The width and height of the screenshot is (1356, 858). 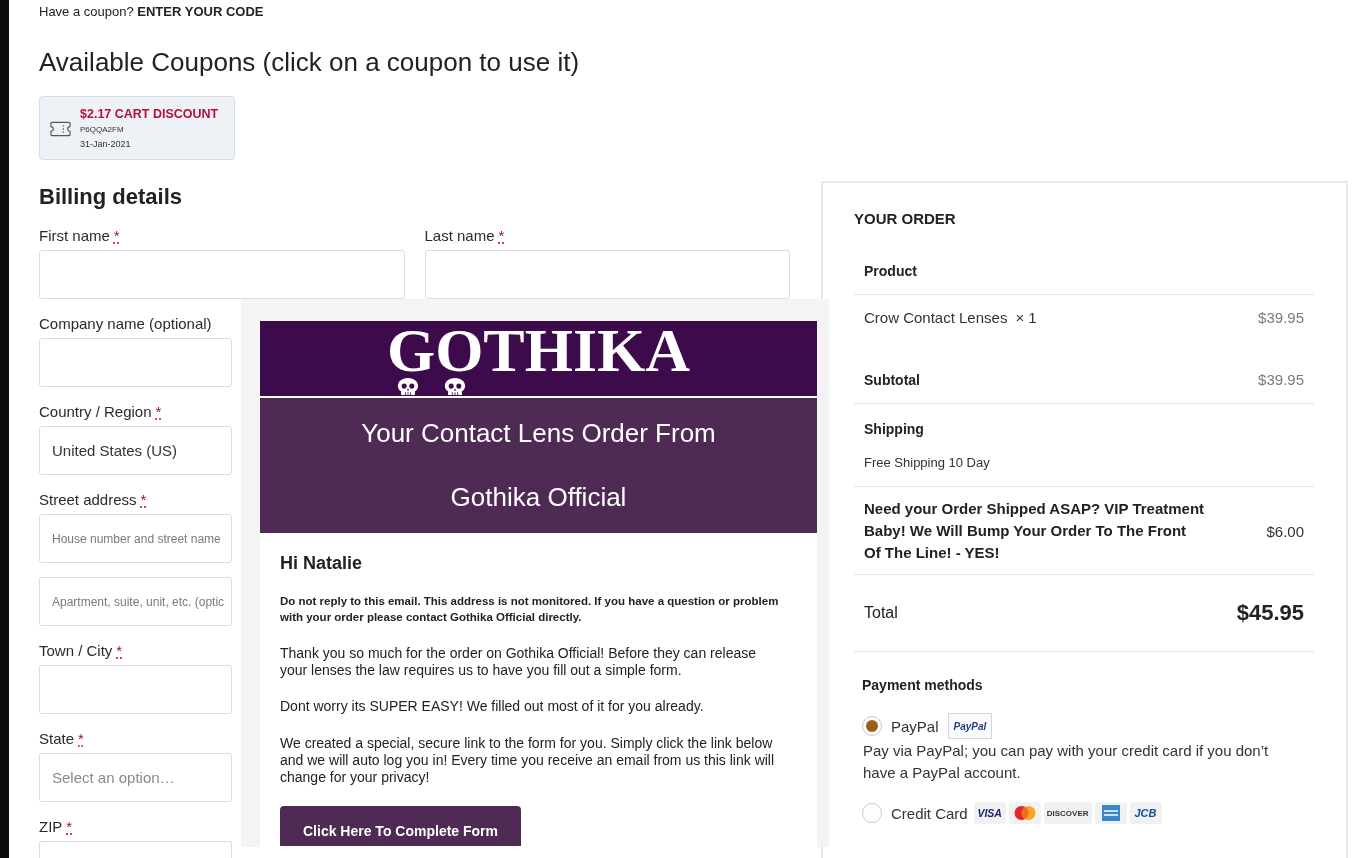 What do you see at coordinates (1067, 813) in the screenshot?
I see `card-logo: DISCOVER` at bounding box center [1067, 813].